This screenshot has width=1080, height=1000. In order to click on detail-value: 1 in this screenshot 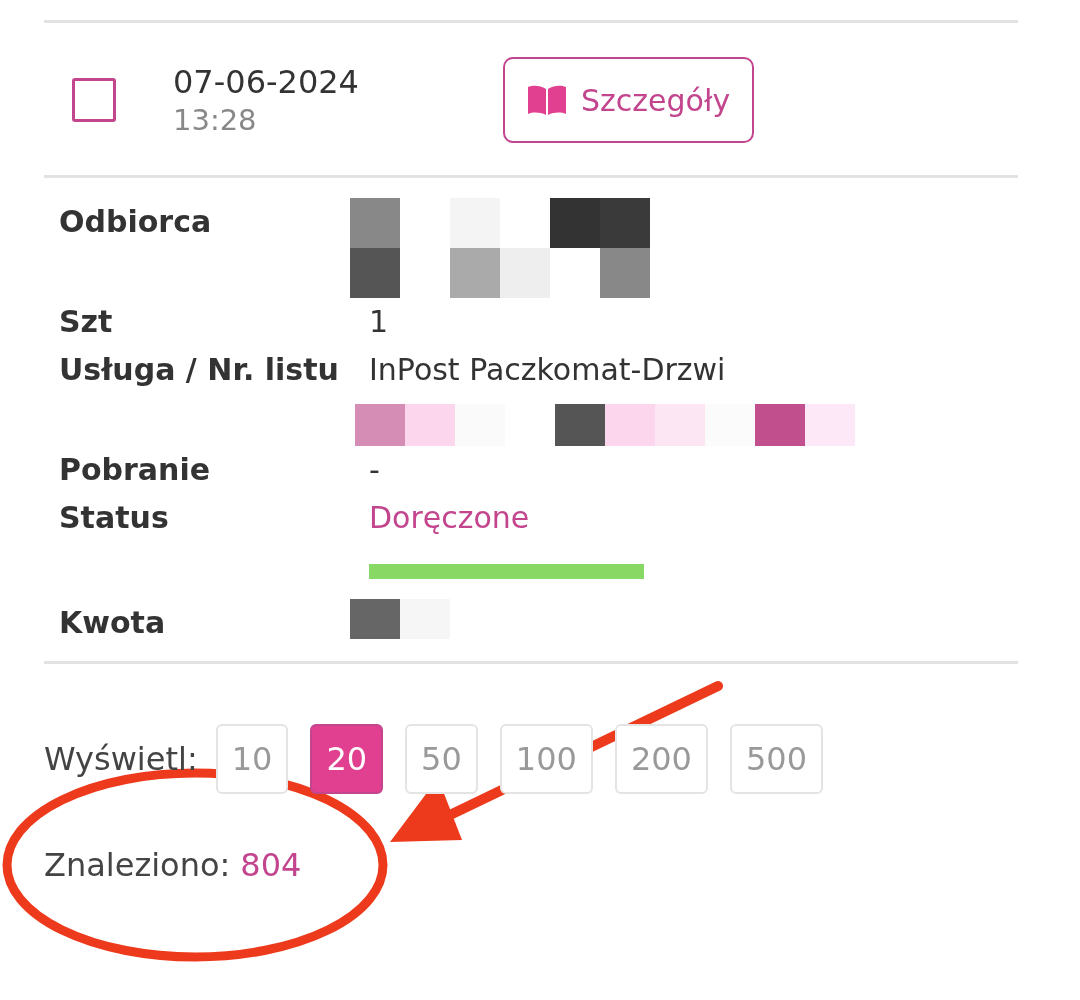, I will do `click(379, 322)`.